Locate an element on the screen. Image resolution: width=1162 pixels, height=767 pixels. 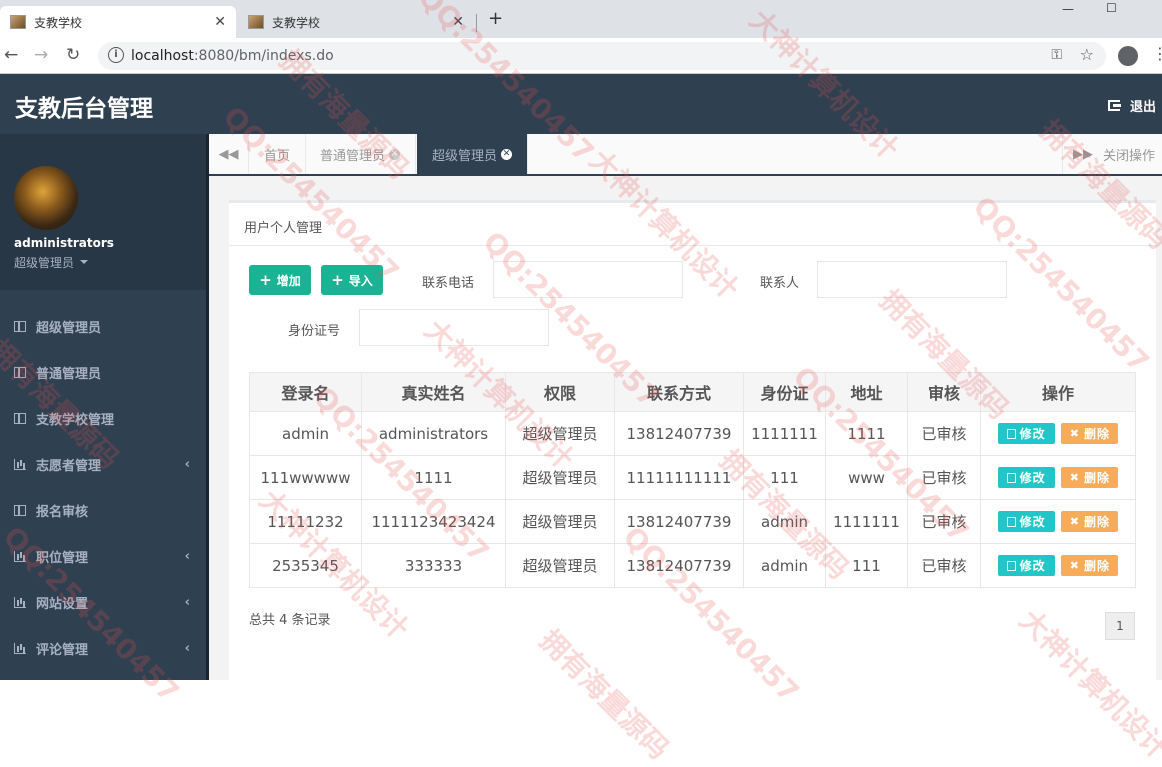
tab-super-admin: 超级管理员 ✕ is located at coordinates (473, 154).